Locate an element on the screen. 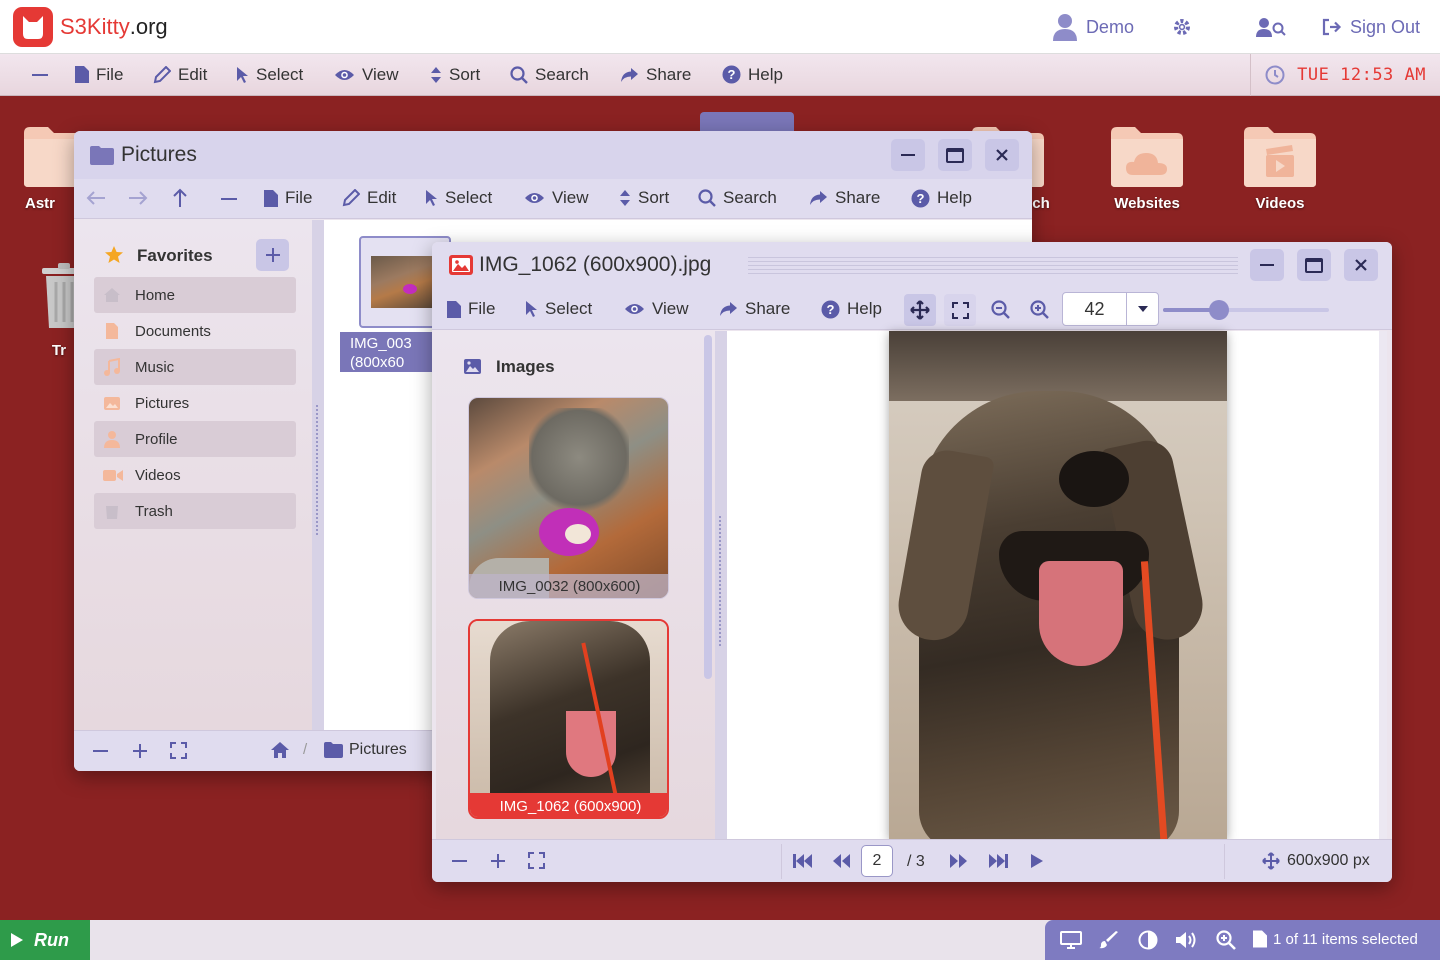  user-search-icon is located at coordinates (1270, 27).